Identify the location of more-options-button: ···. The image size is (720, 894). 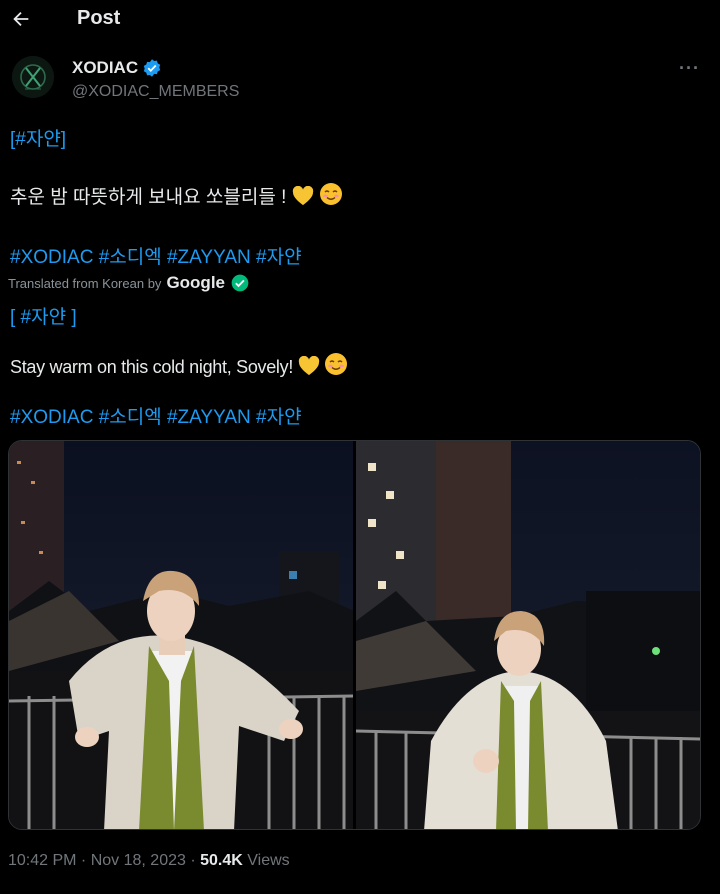
(689, 68).